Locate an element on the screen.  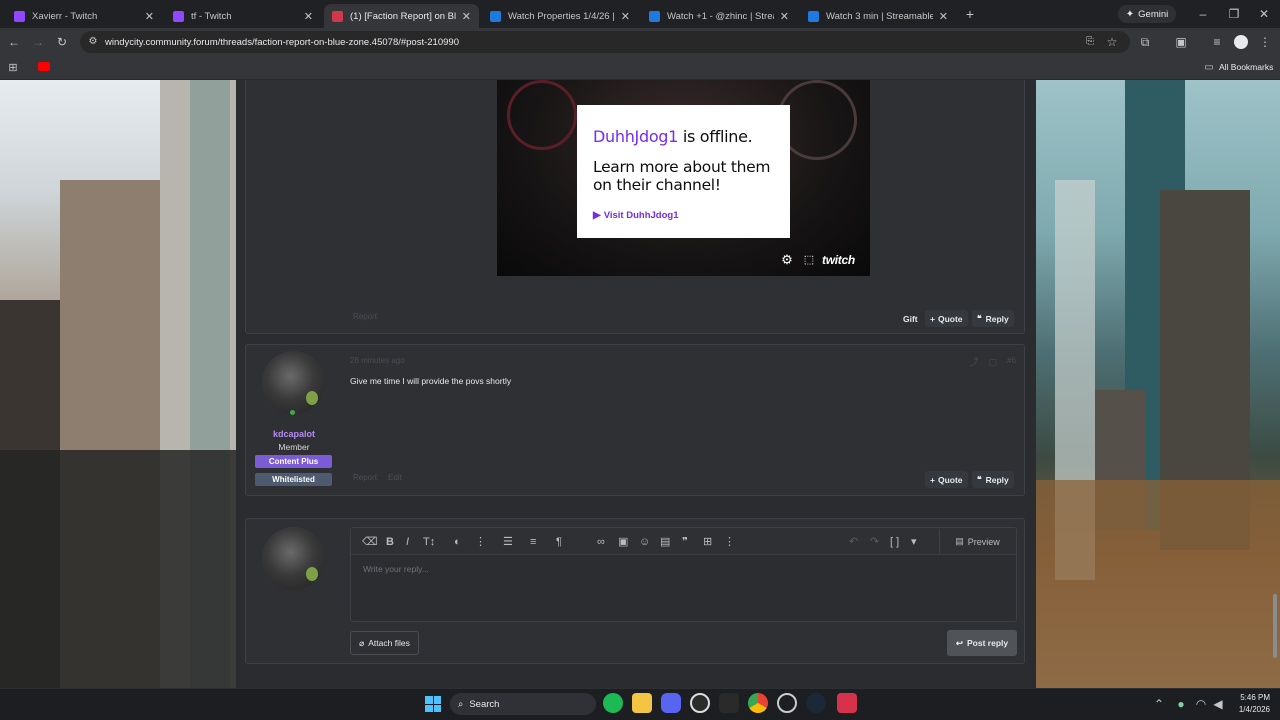
microphone-icon: ● is located at coordinates (1181, 704).